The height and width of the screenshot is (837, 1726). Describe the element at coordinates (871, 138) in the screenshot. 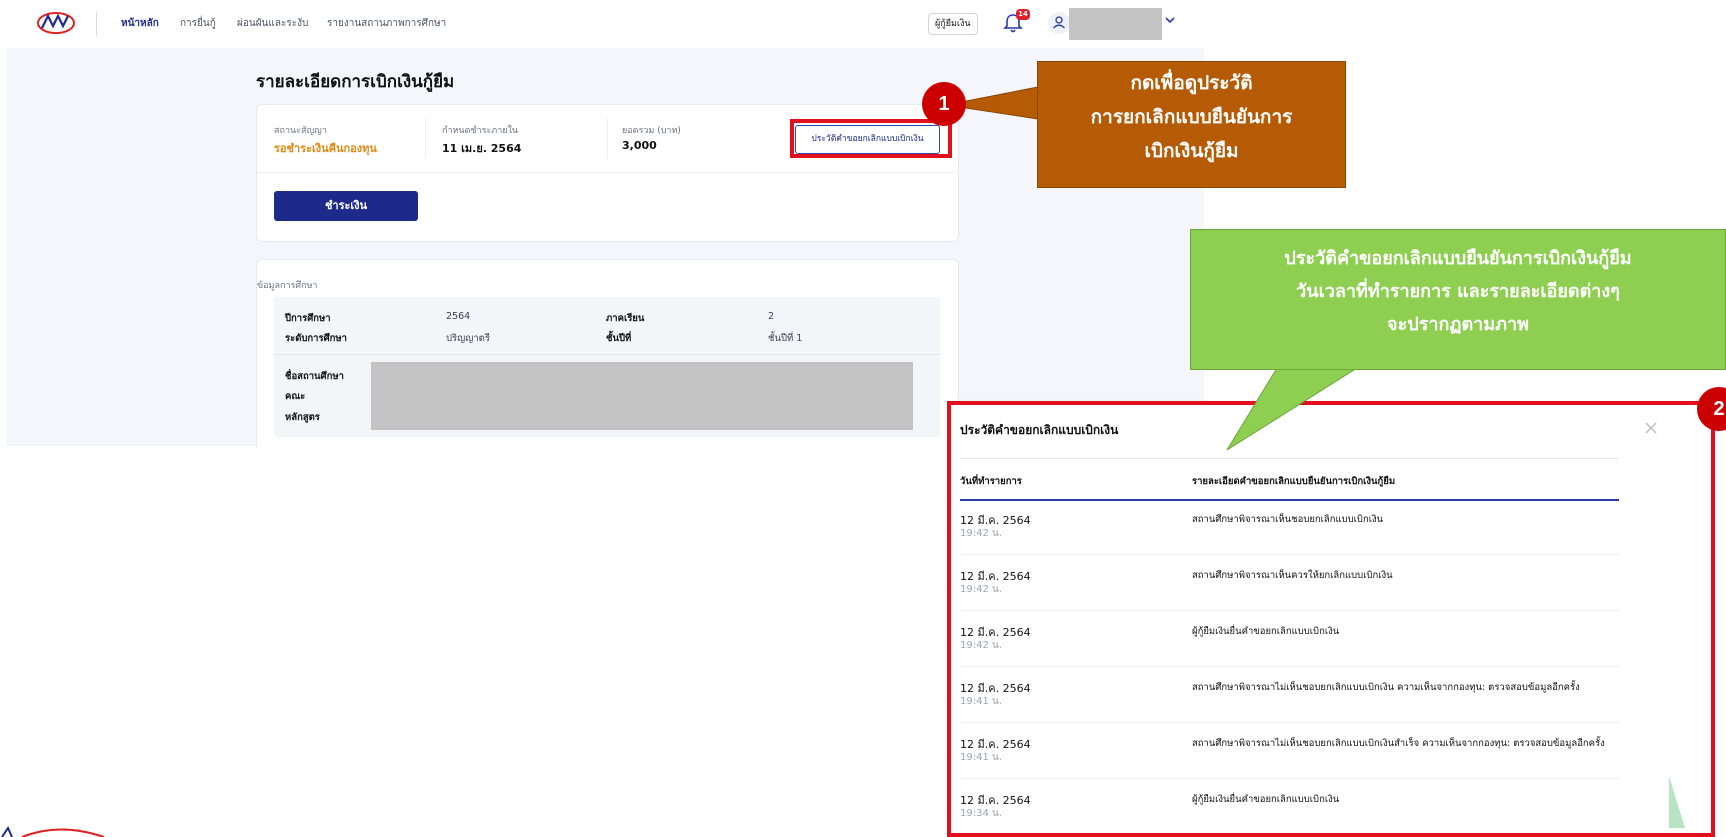

I see `history-button-highlight` at that location.